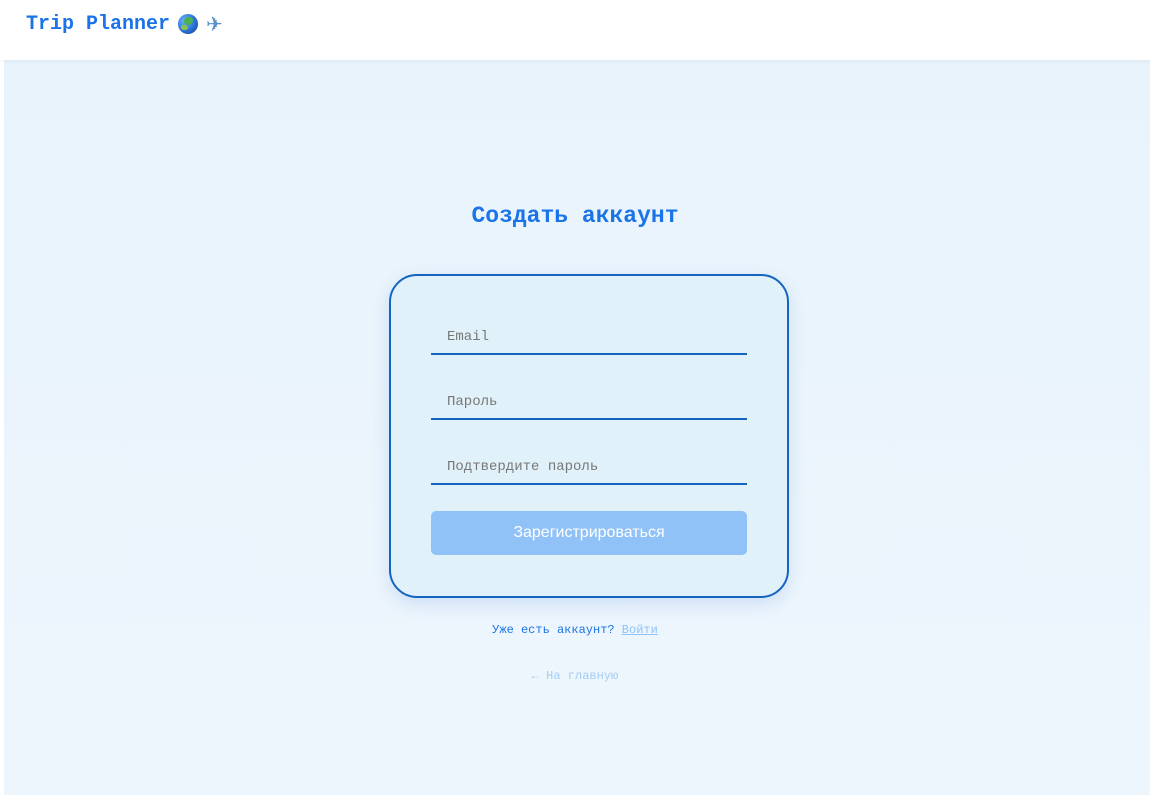  What do you see at coordinates (575, 30) in the screenshot?
I see `top-bar: Trip Planner ✈` at bounding box center [575, 30].